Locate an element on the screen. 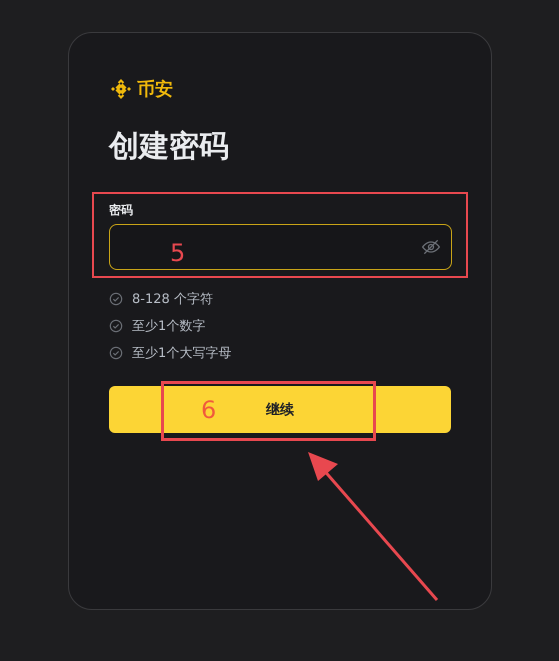 This screenshot has width=559, height=661. eye-slash-icon is located at coordinates (431, 247).